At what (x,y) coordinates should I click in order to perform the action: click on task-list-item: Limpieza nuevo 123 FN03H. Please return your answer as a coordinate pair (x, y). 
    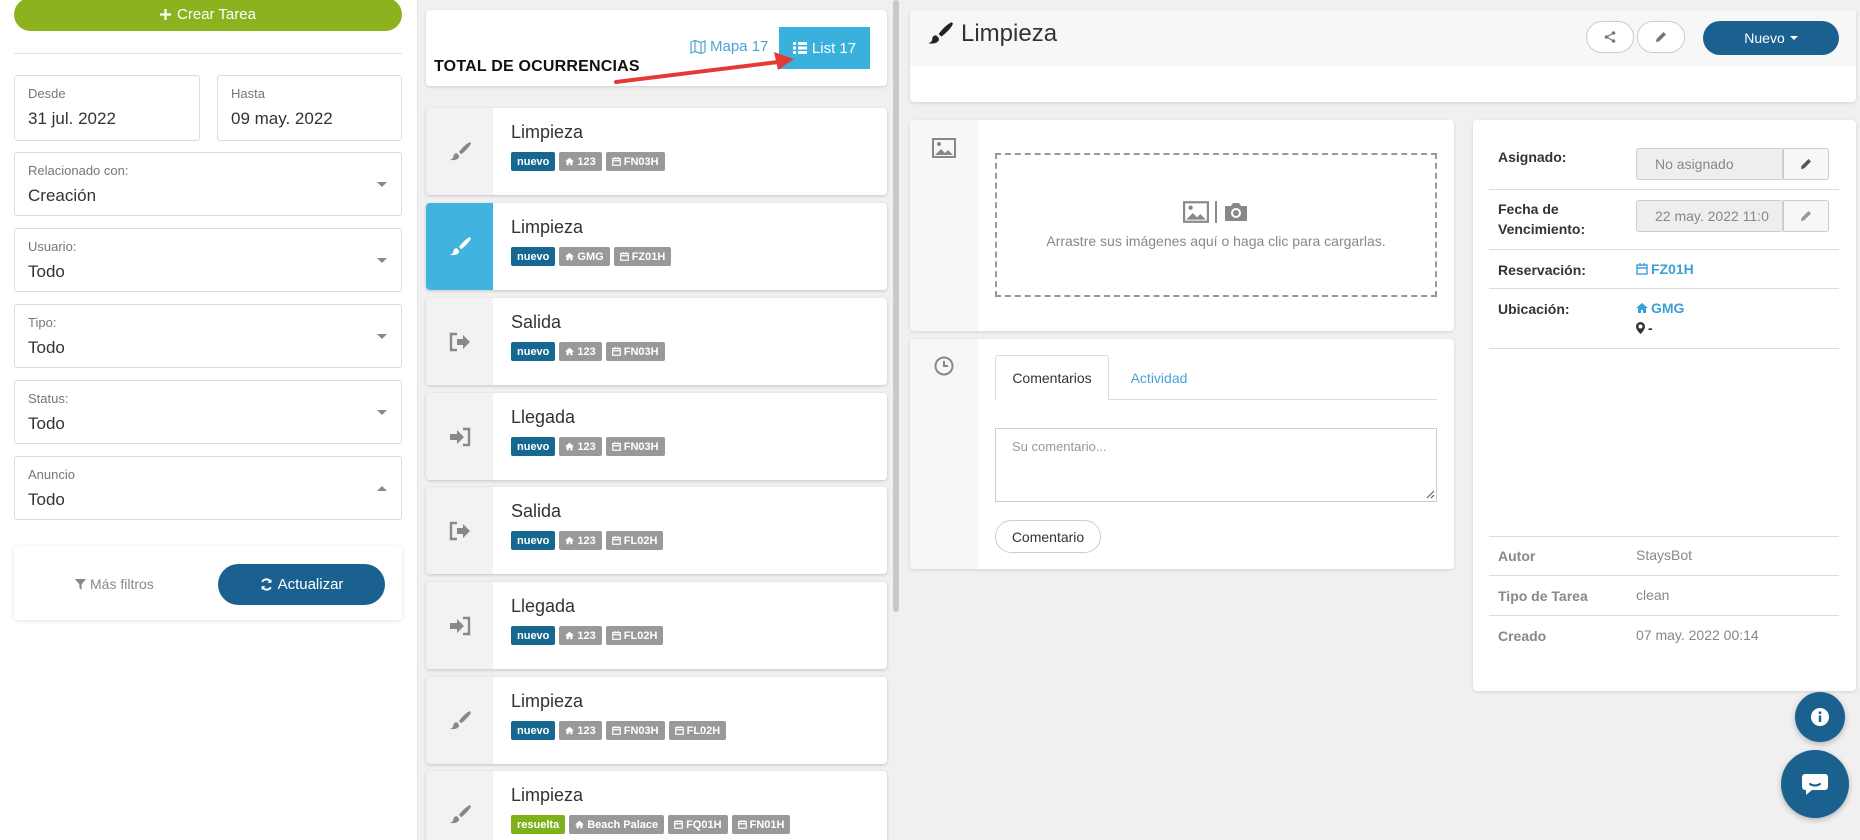
    Looking at the image, I should click on (656, 151).